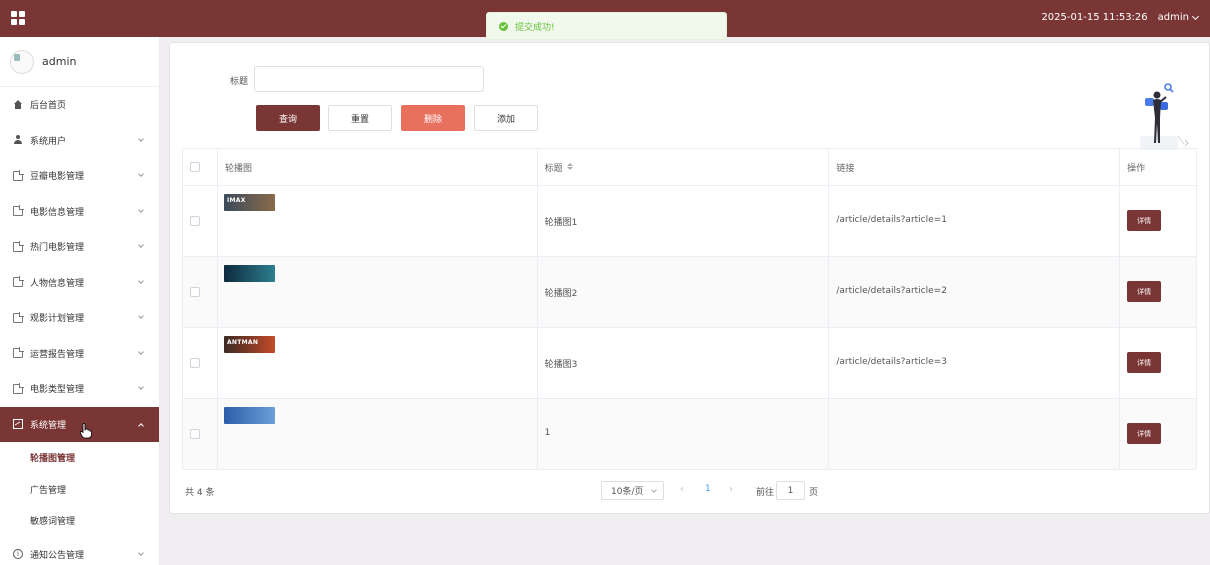 This screenshot has height=565, width=1210. Describe the element at coordinates (79, 62) in the screenshot. I see `sidebar-user: admin` at that location.